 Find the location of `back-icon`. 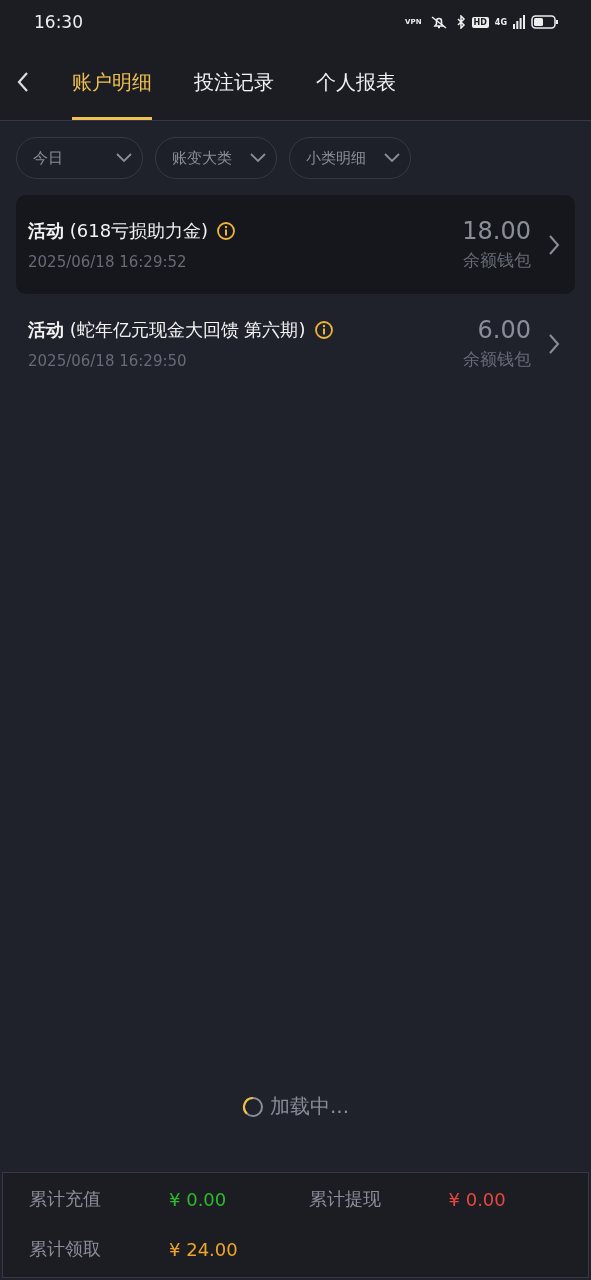

back-icon is located at coordinates (23, 82).